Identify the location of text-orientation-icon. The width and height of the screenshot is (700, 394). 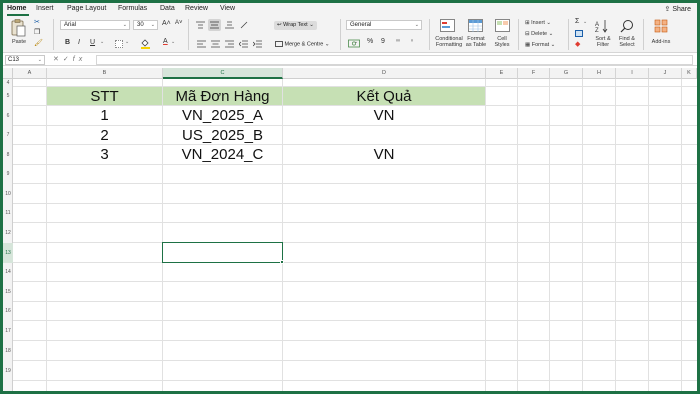
(244, 26).